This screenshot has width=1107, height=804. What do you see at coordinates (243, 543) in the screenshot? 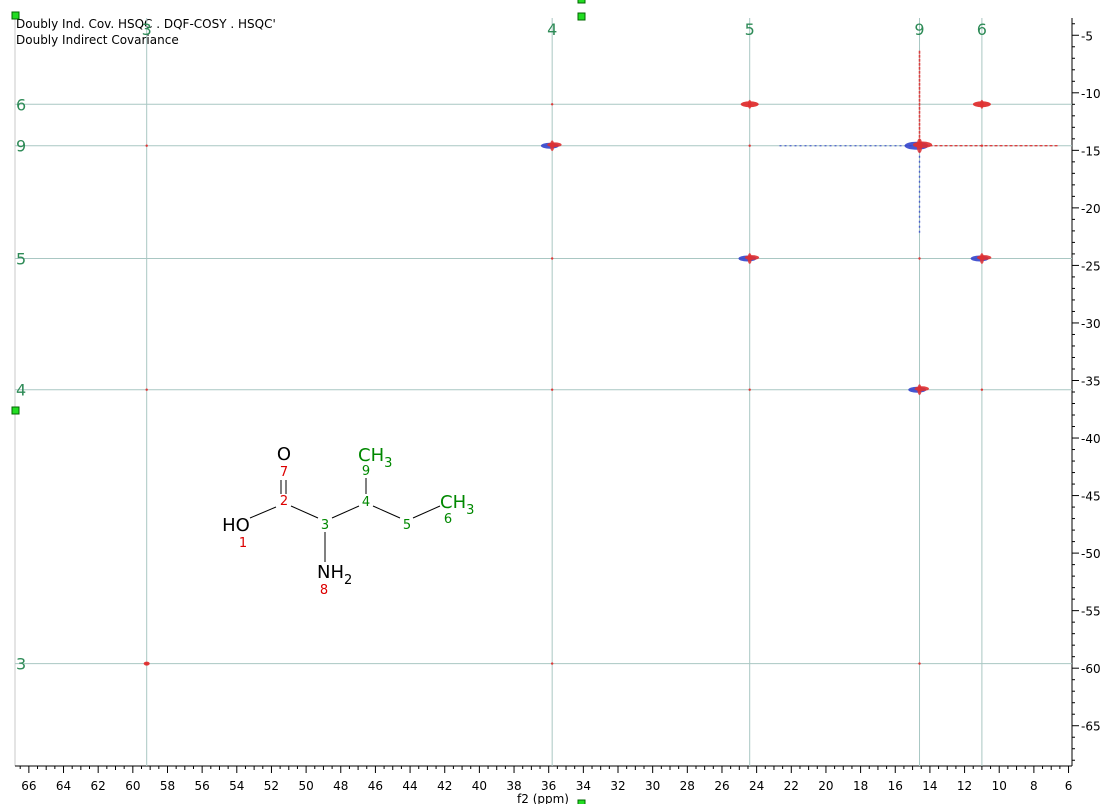
I see `atom-number-1: 1` at bounding box center [243, 543].